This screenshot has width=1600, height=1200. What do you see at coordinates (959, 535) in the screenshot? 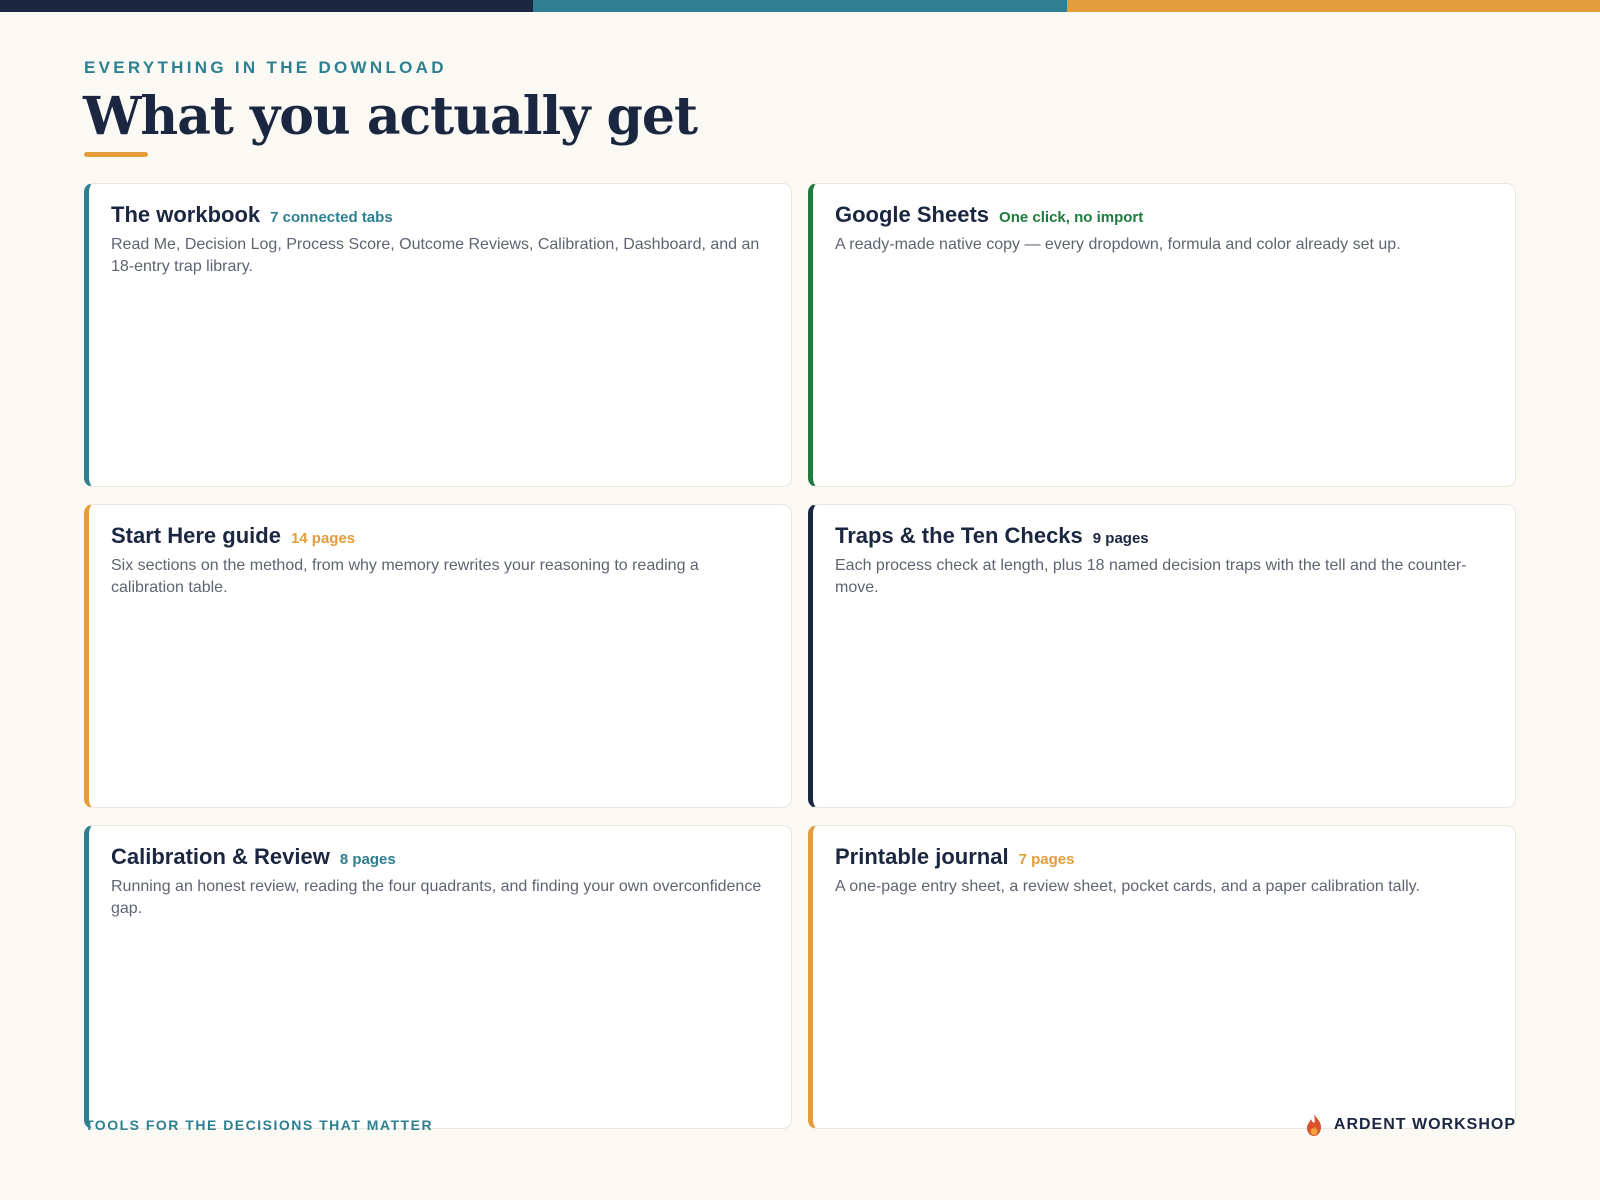
I see `card-title: Traps & the Ten Checks` at bounding box center [959, 535].